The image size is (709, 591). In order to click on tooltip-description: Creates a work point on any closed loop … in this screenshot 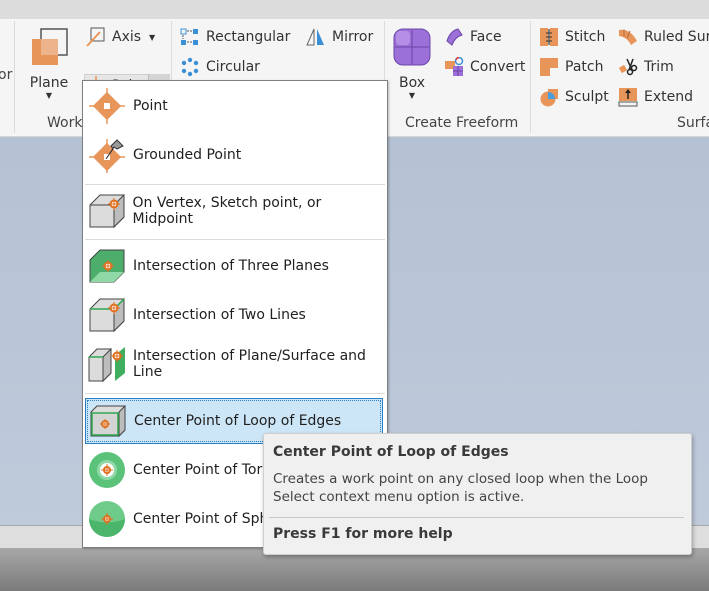, I will do `click(460, 488)`.